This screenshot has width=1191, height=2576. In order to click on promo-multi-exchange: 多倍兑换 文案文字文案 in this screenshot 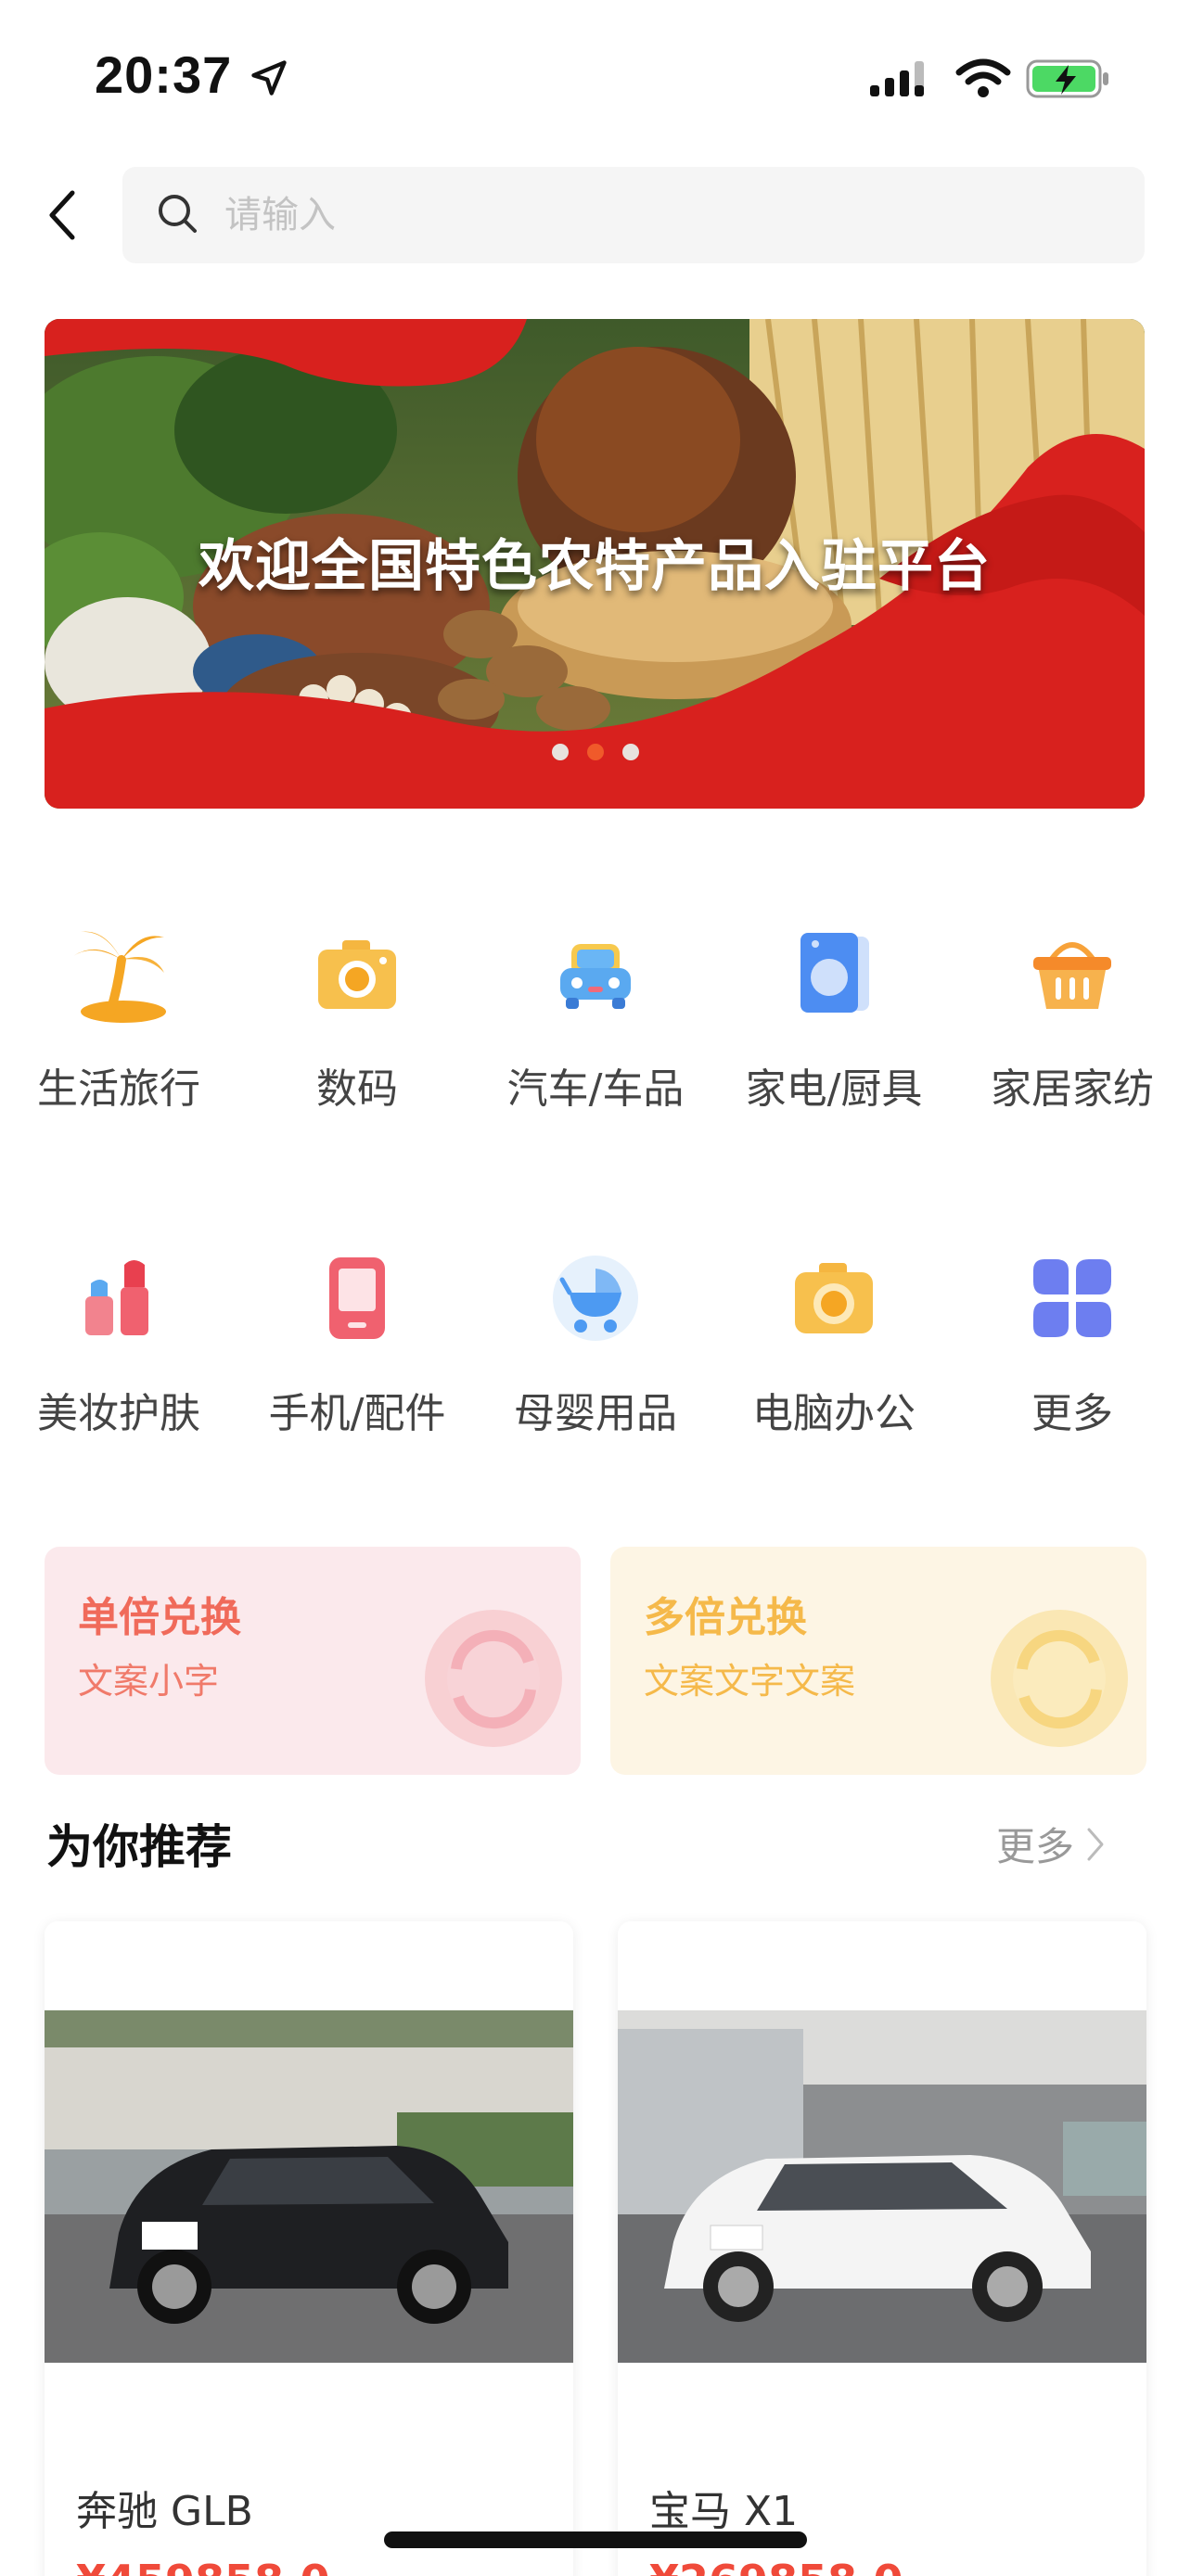, I will do `click(878, 1661)`.